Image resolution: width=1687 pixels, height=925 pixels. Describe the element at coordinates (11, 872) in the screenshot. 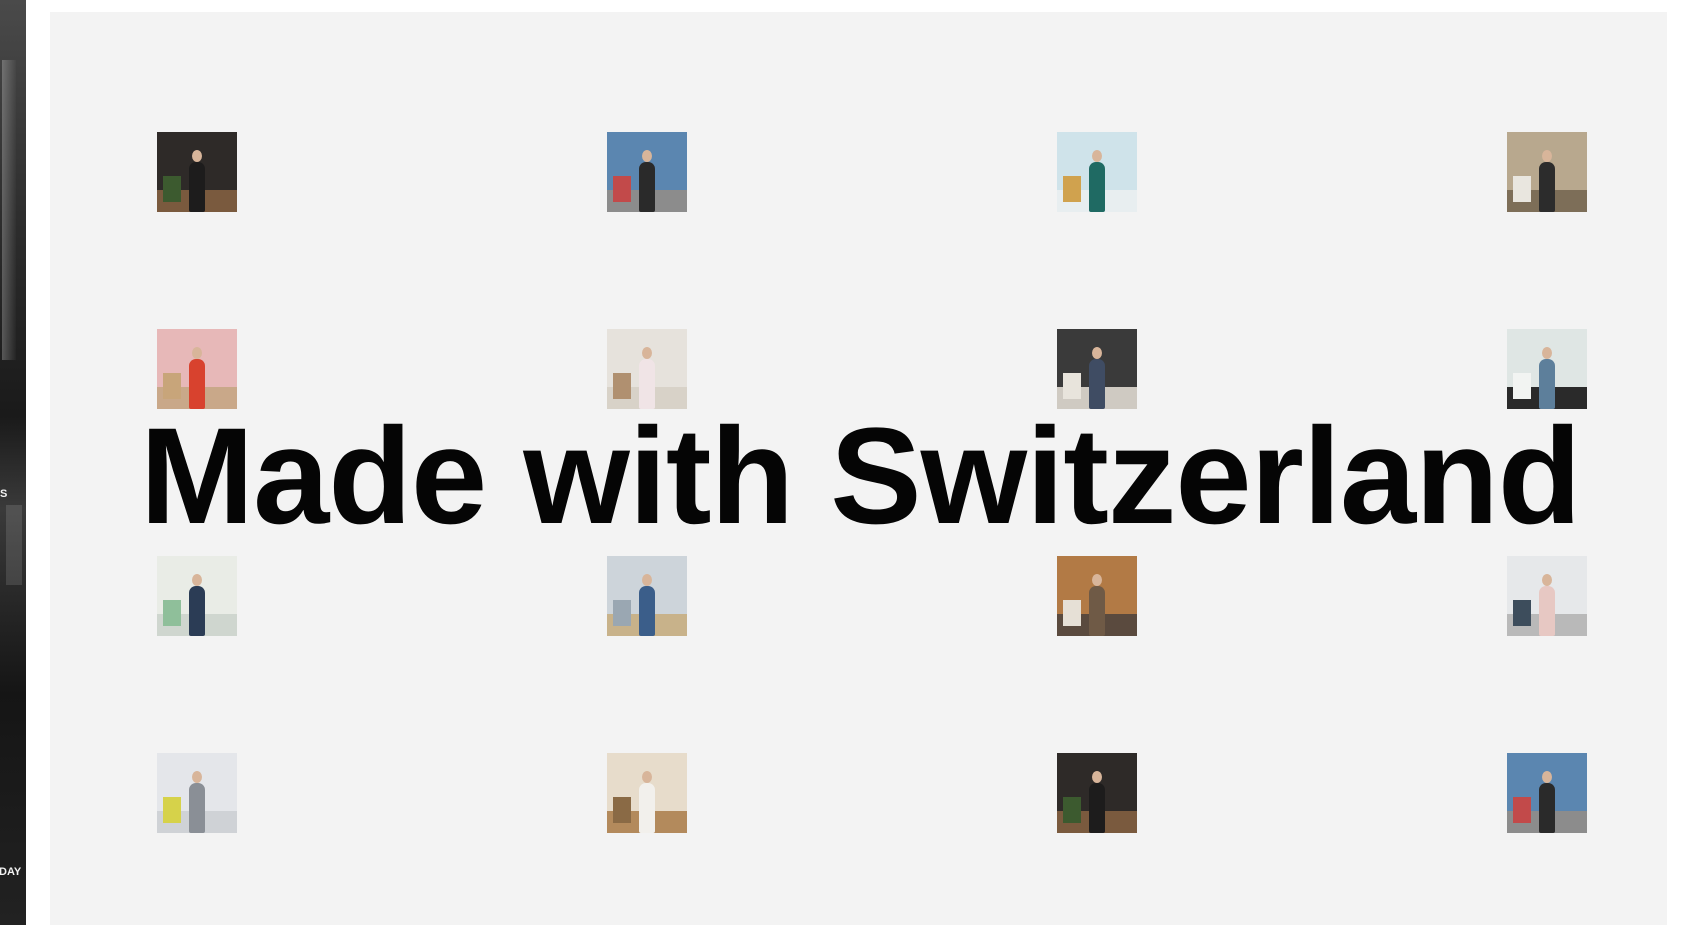

I see `strip-text-fragment: DAY` at that location.